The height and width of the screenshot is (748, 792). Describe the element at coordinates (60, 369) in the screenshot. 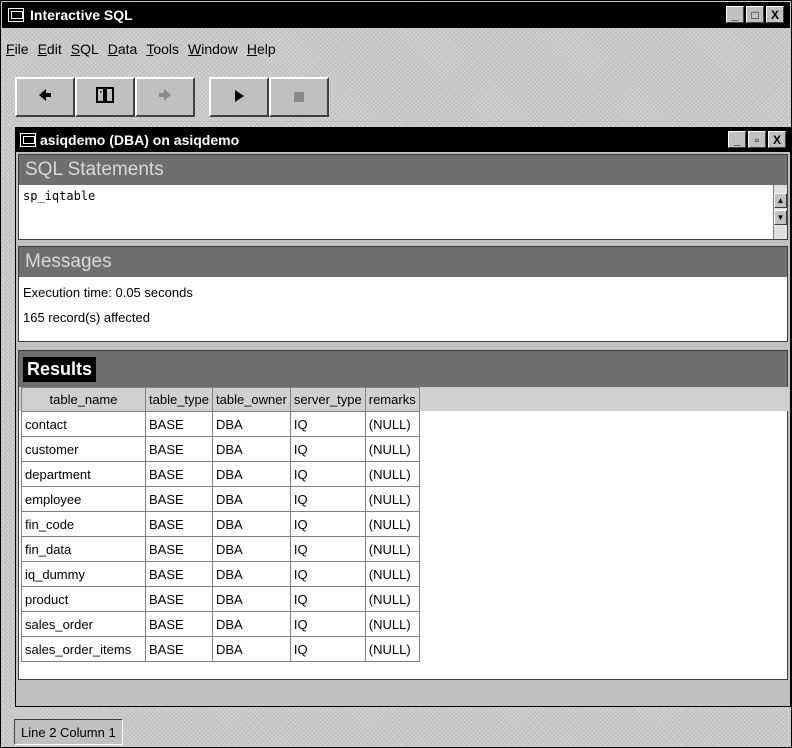

I see `results-heading: Results` at that location.